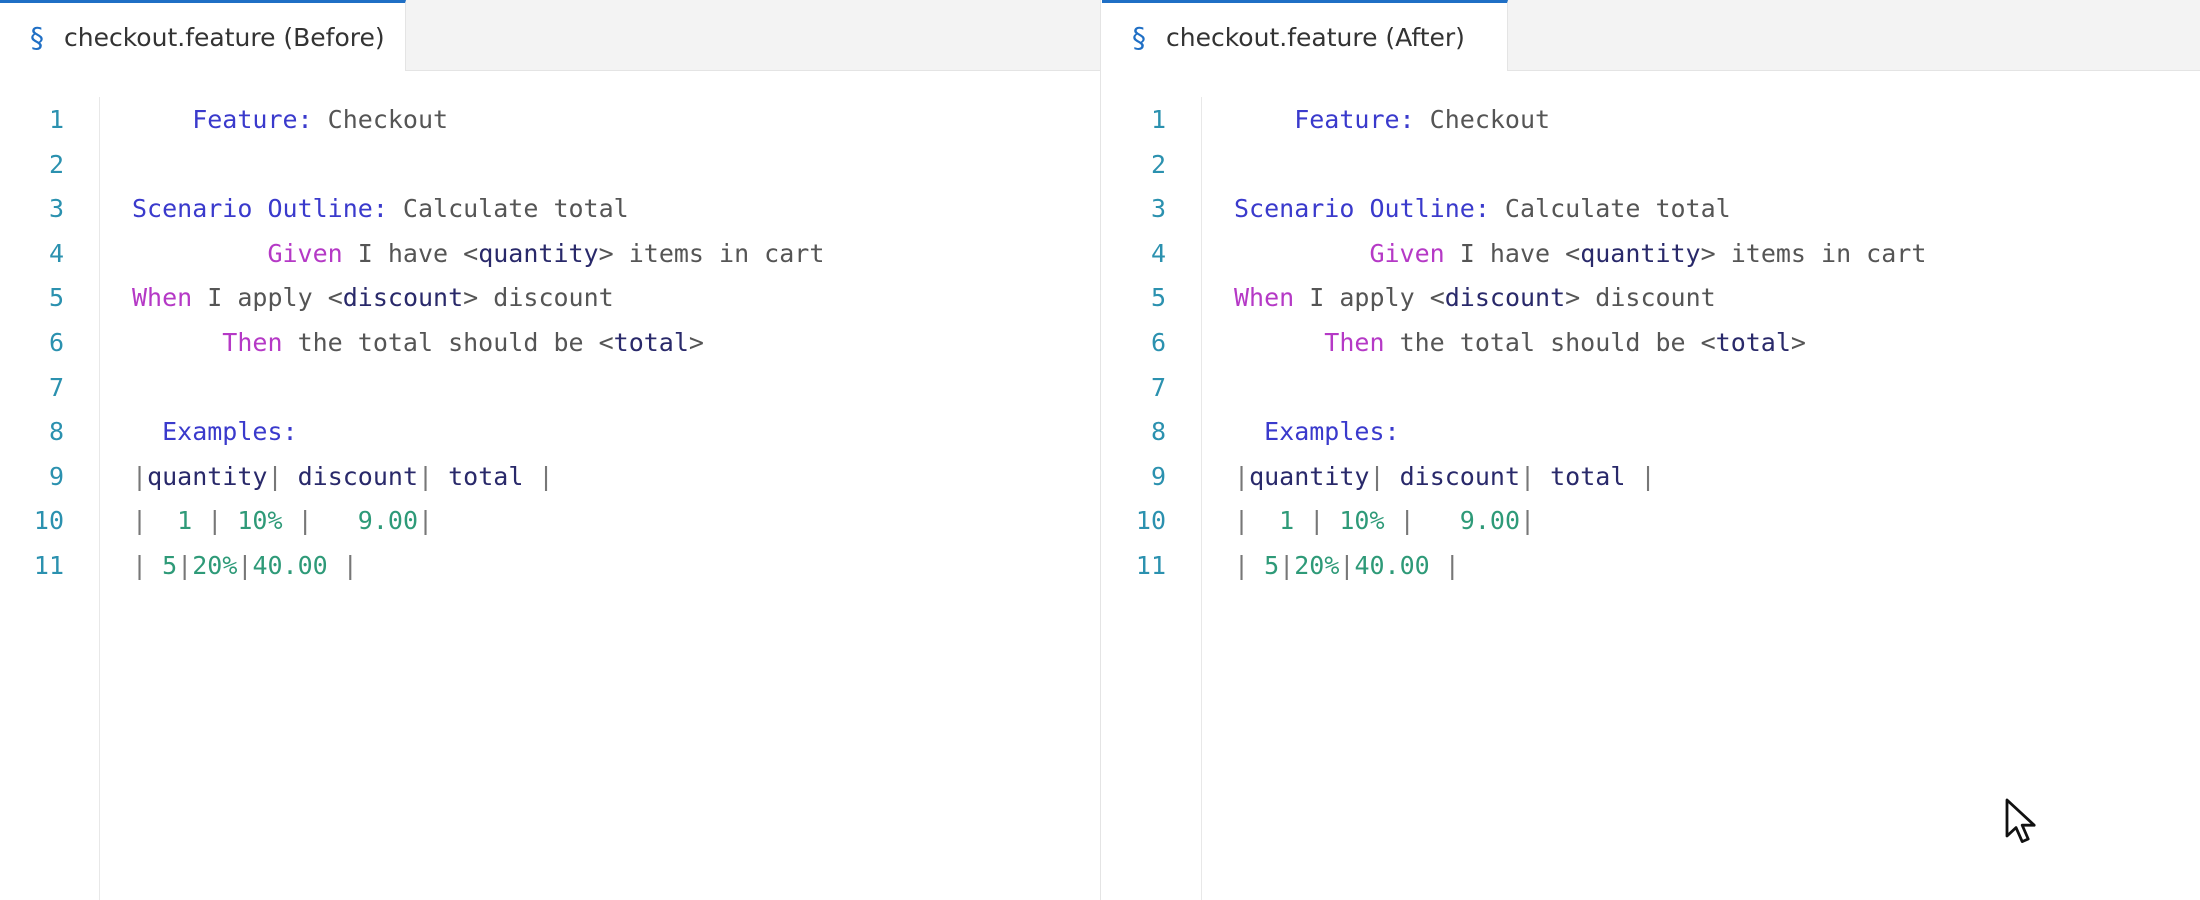  What do you see at coordinates (1158, 476) in the screenshot?
I see `line-number: 9` at bounding box center [1158, 476].